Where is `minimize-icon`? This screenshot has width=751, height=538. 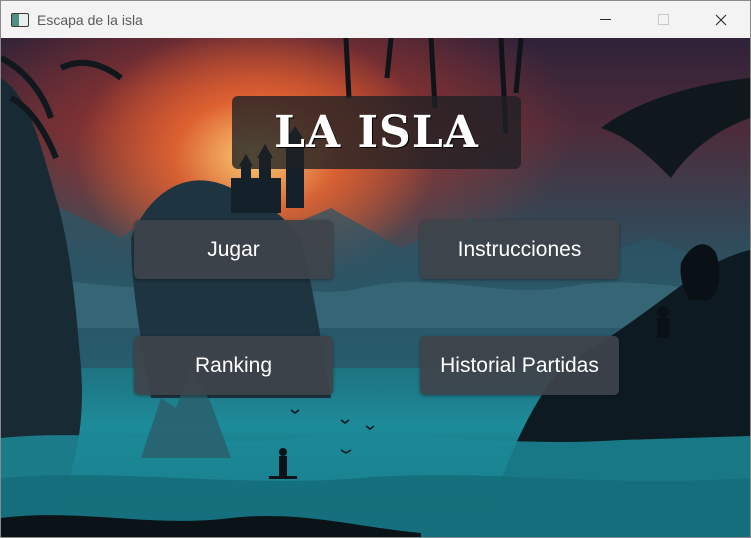 minimize-icon is located at coordinates (605, 19).